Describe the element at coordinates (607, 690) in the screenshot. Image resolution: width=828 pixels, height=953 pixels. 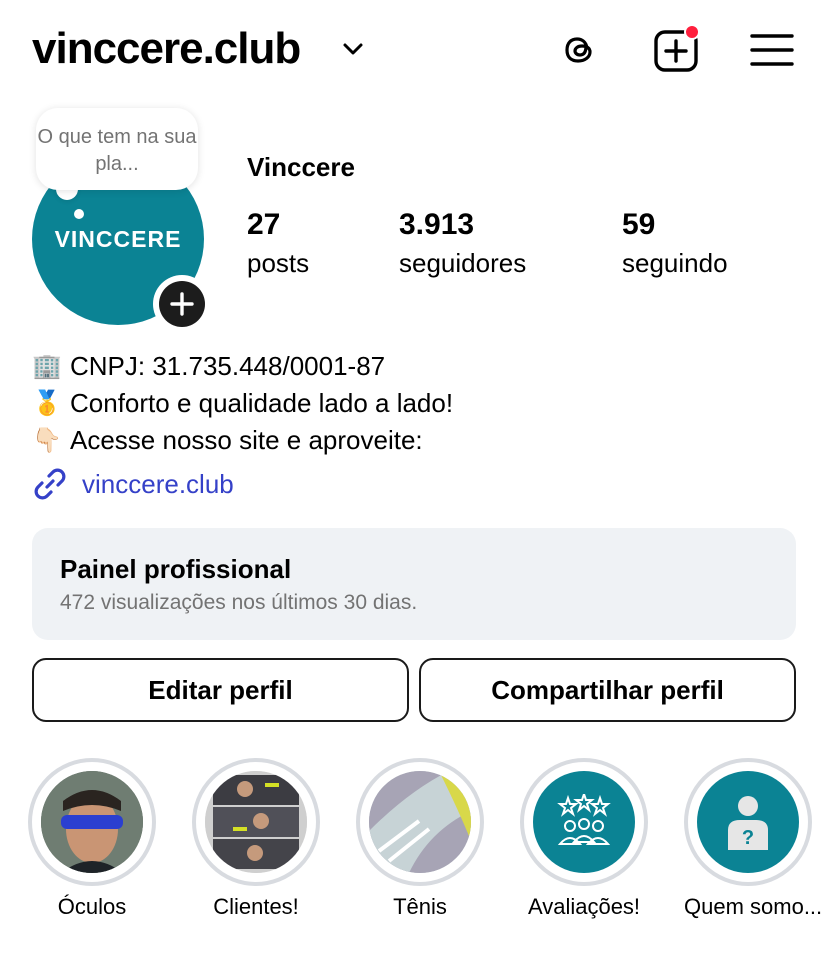
I see `share-profile-button: Compartilhar perfil` at that location.